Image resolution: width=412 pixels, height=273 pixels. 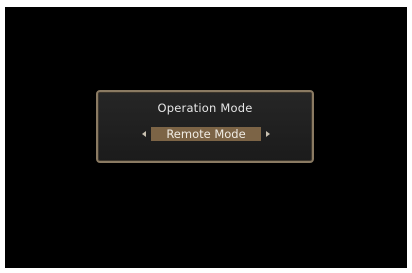 I want to click on operation-mode-dialog: Operation Mode Remote Mode, so click(x=205, y=126).